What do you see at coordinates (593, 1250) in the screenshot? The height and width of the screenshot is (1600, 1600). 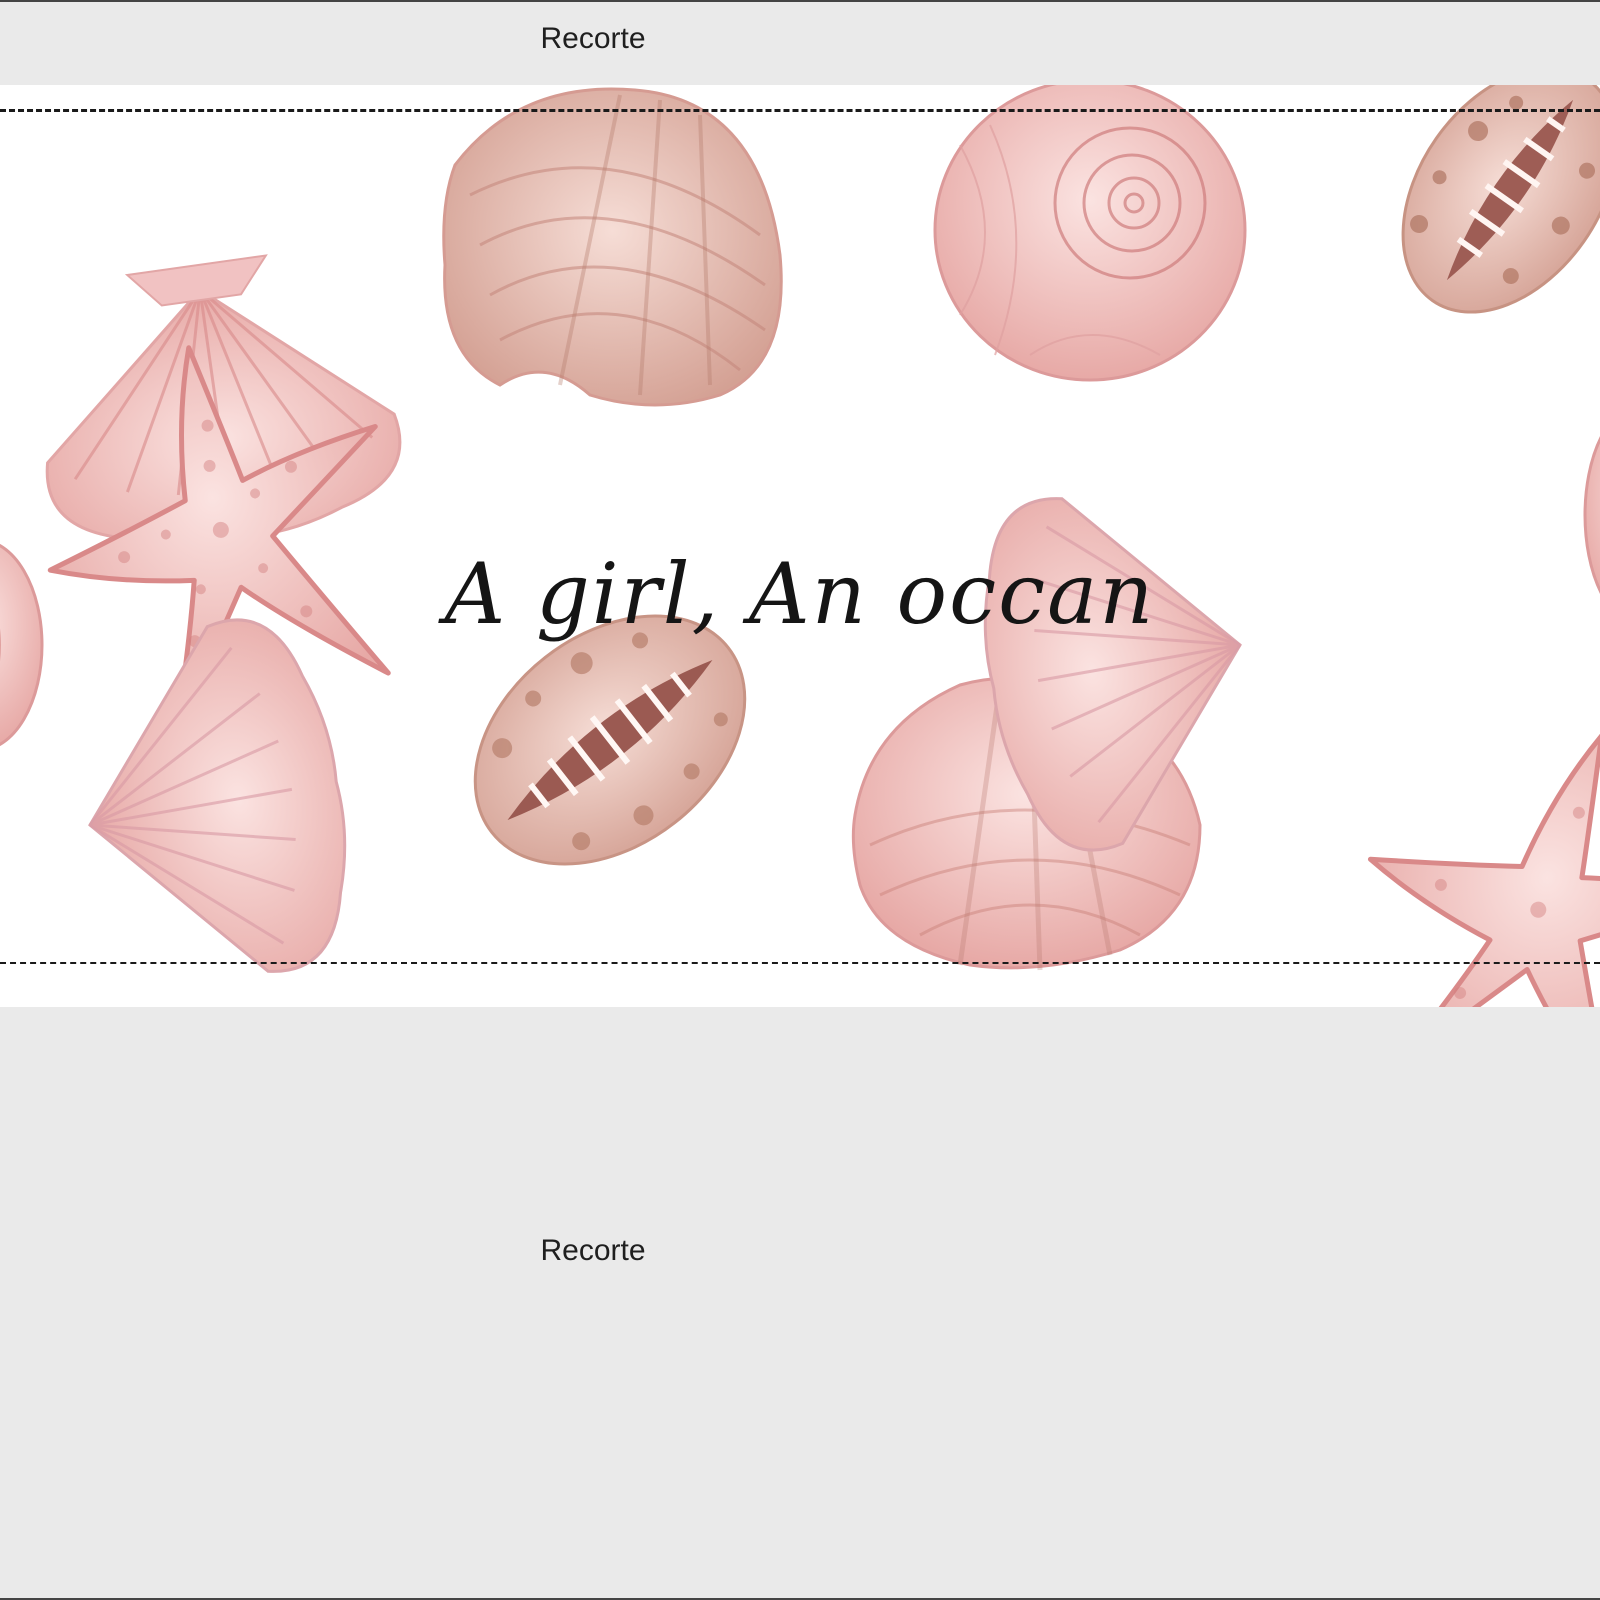 I see `crop-label-bottom: Recorte` at bounding box center [593, 1250].